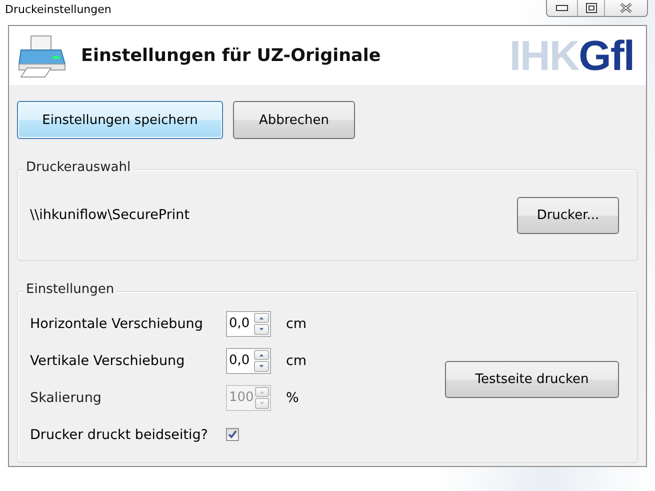 The width and height of the screenshot is (655, 491). What do you see at coordinates (292, 398) in the screenshot?
I see `unit-label: %` at bounding box center [292, 398].